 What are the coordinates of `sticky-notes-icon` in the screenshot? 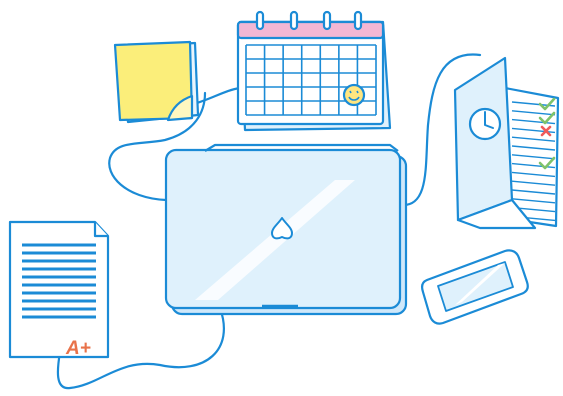 It's located at (156, 82).